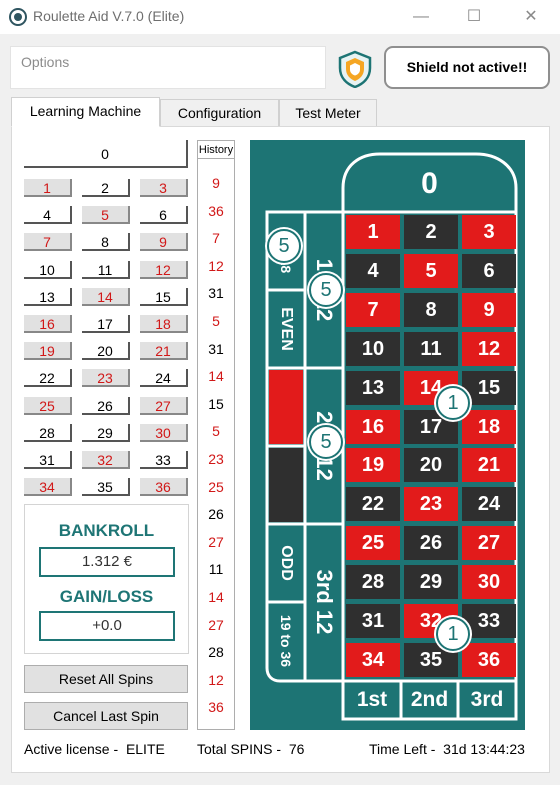  Describe the element at coordinates (489, 232) in the screenshot. I see `board-number-3: 3` at that location.